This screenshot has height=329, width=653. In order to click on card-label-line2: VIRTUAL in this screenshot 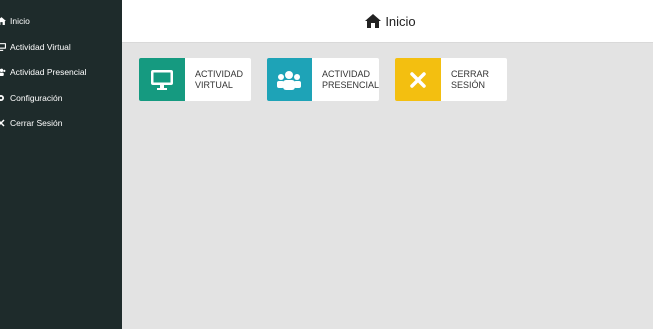, I will do `click(214, 84)`.